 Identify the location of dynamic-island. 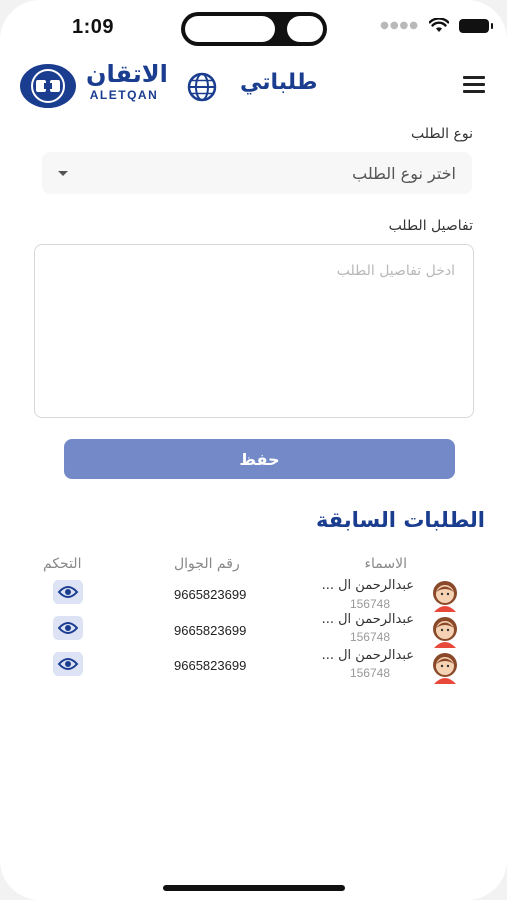
(254, 29).